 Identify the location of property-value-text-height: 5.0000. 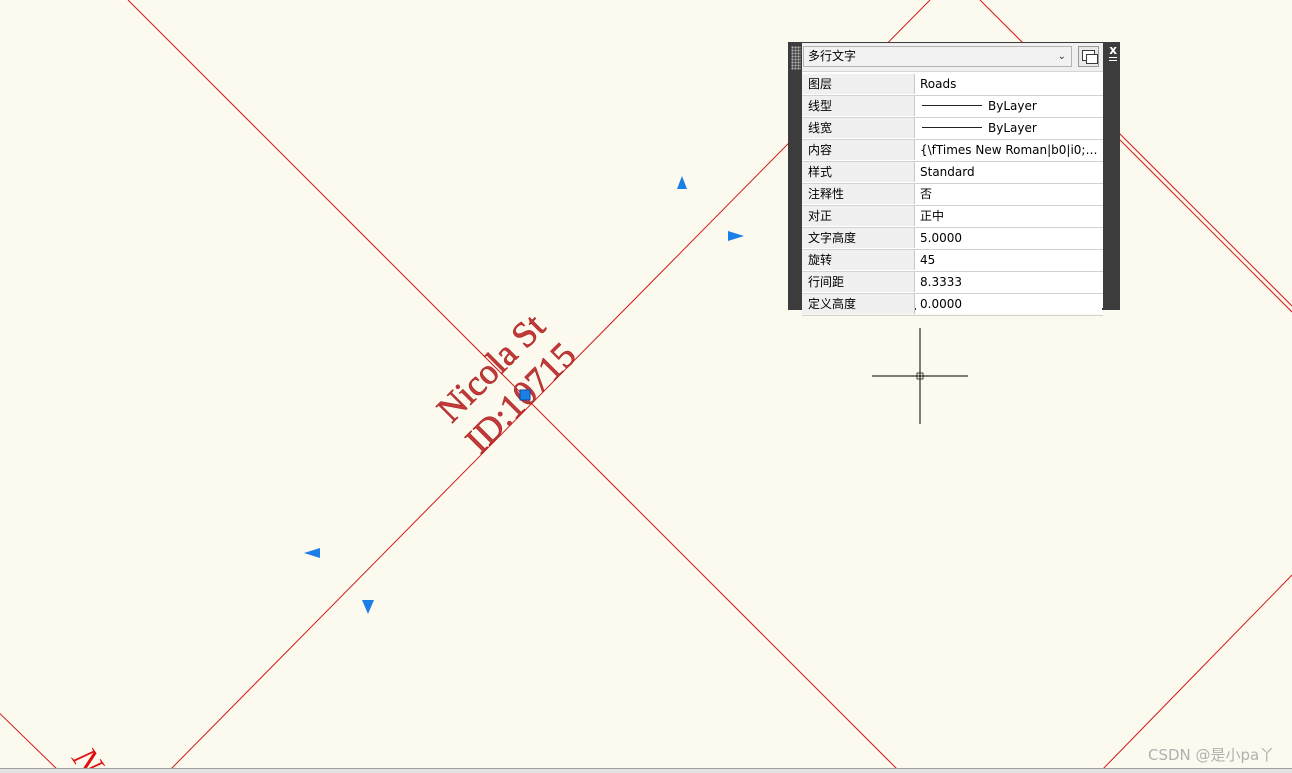
(1009, 238).